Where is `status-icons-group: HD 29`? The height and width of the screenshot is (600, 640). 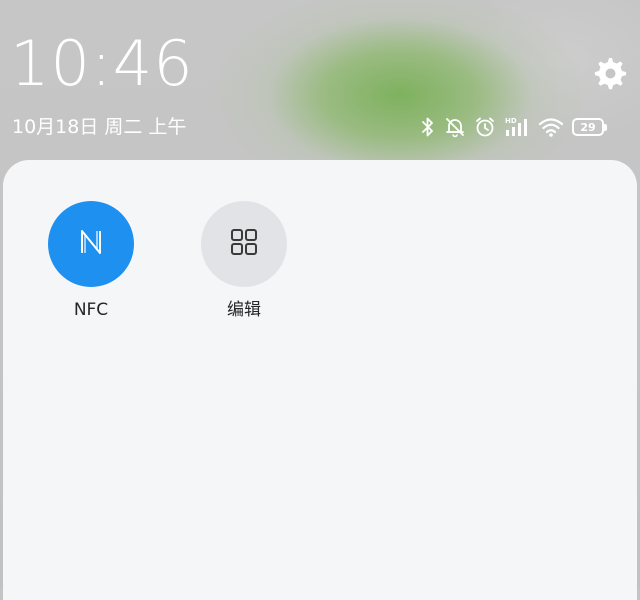
status-icons-group: HD 29 is located at coordinates (513, 127).